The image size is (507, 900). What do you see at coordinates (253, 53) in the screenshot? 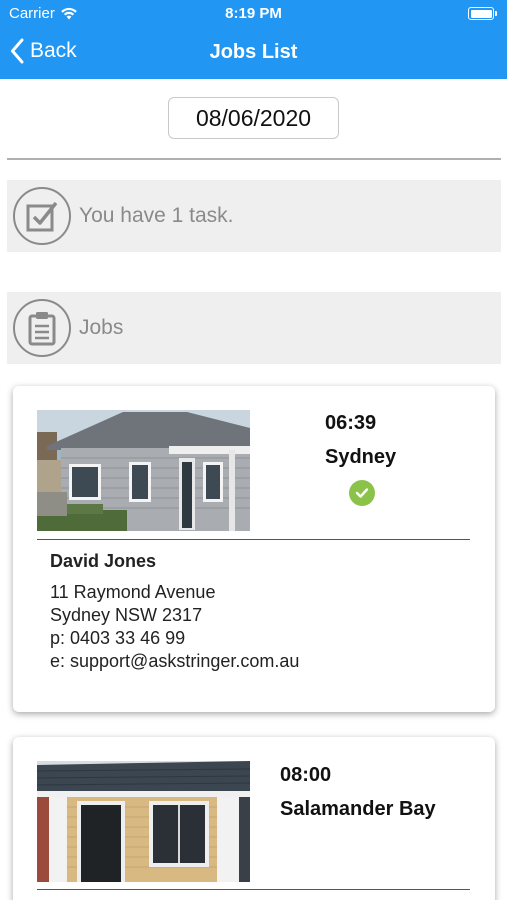
I see `nav-bar: Back Jobs List` at bounding box center [253, 53].